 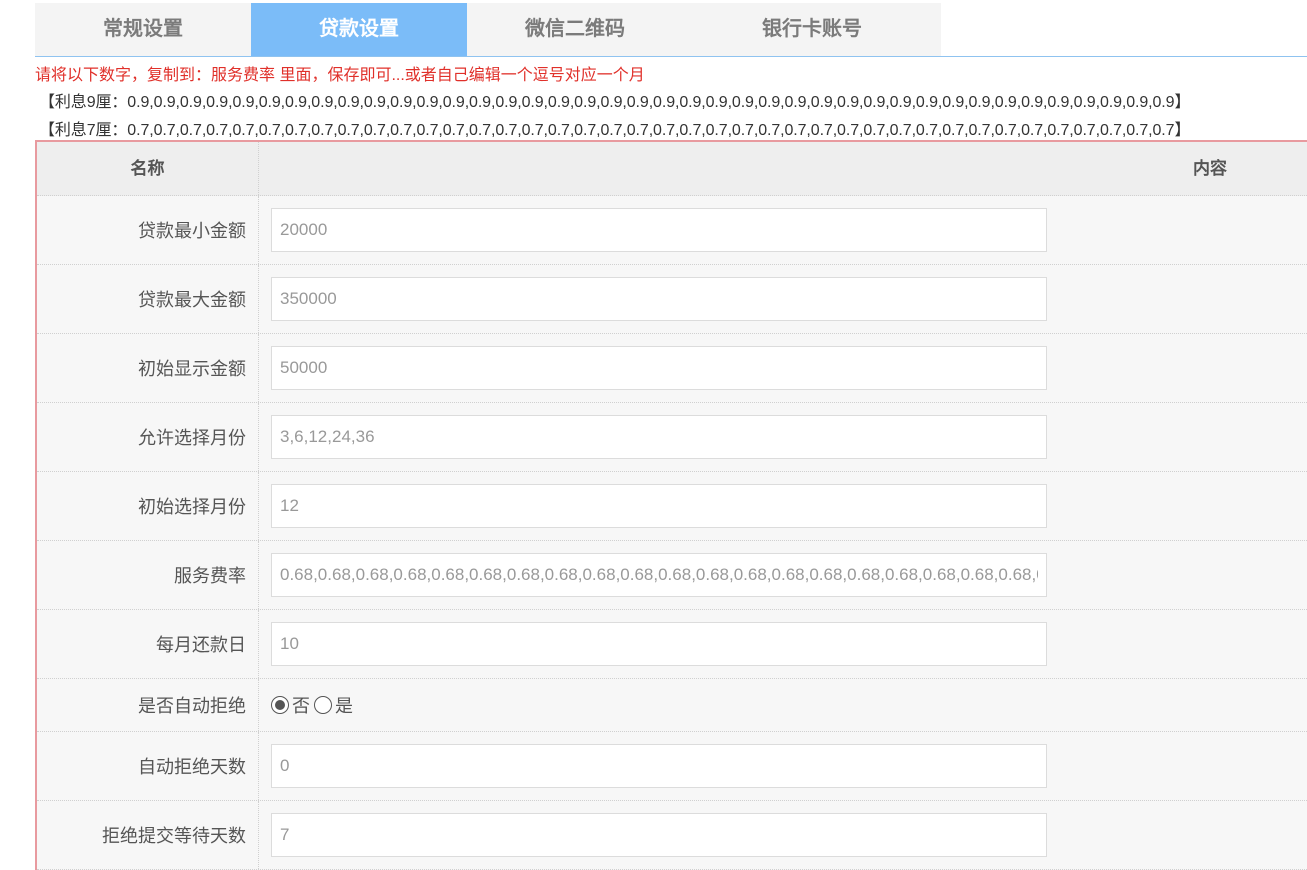 What do you see at coordinates (659, 368) in the screenshot?
I see `initial-amount-input` at bounding box center [659, 368].